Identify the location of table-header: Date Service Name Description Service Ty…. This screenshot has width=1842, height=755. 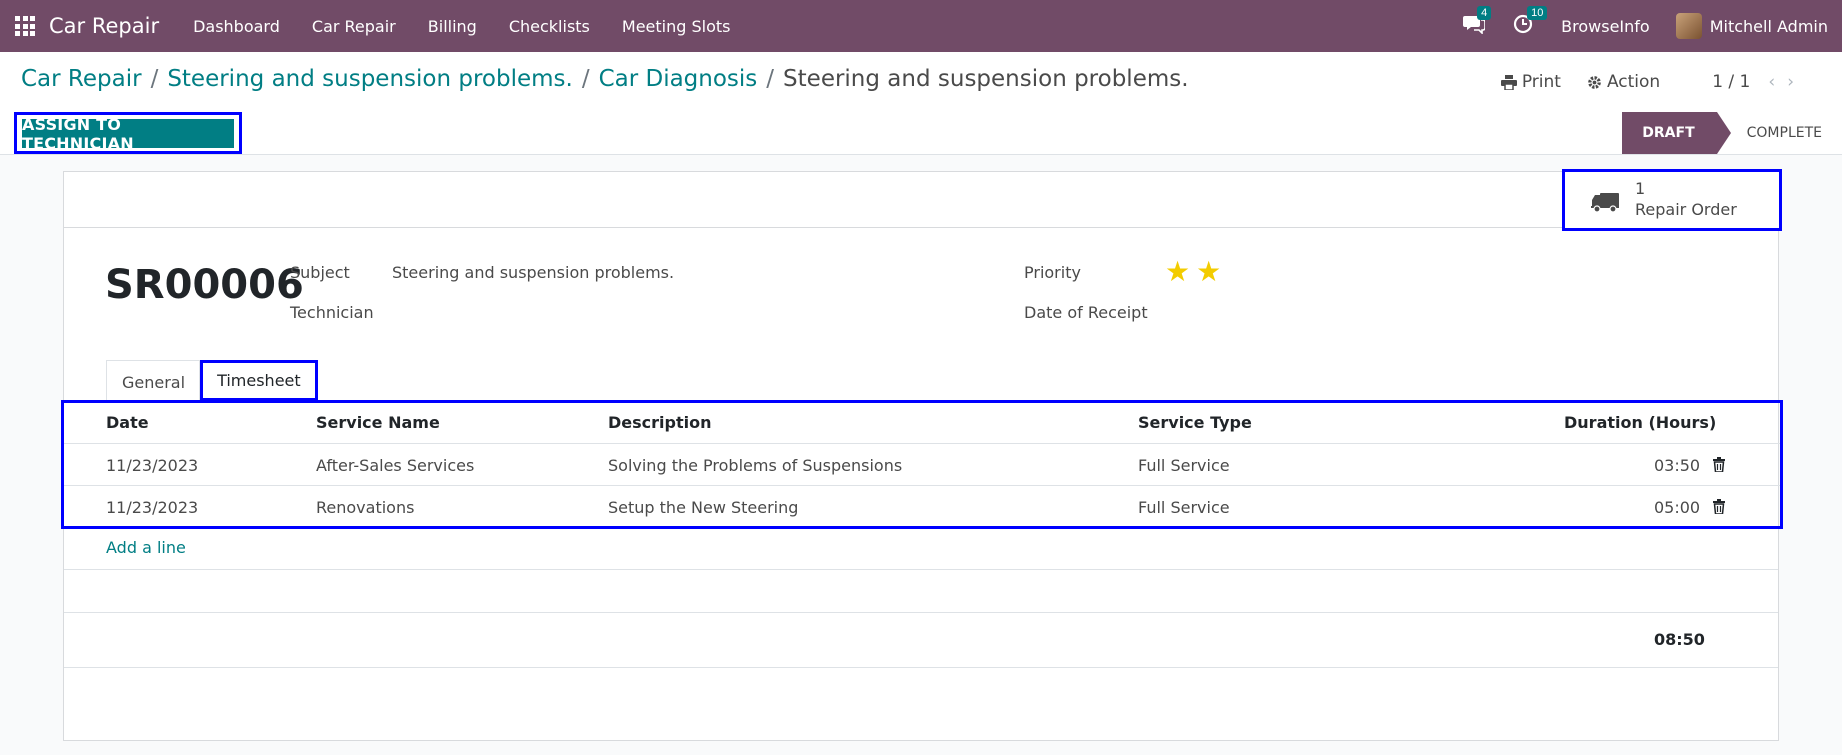
(922, 423).